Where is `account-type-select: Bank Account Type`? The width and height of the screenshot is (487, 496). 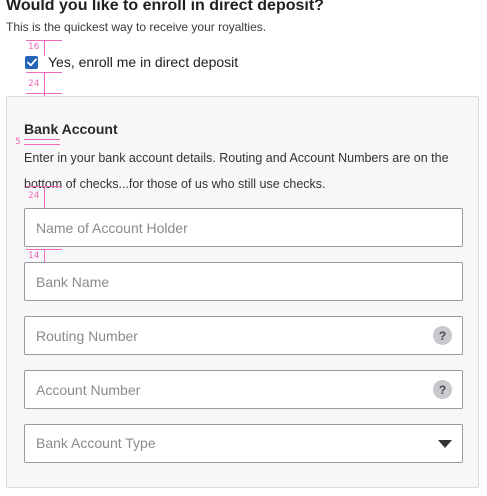
account-type-select: Bank Account Type is located at coordinates (243, 443).